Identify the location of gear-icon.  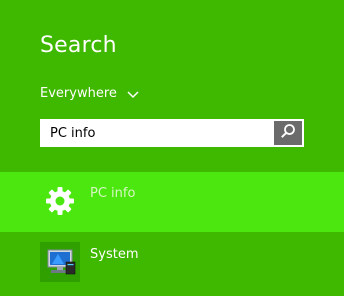
(60, 201).